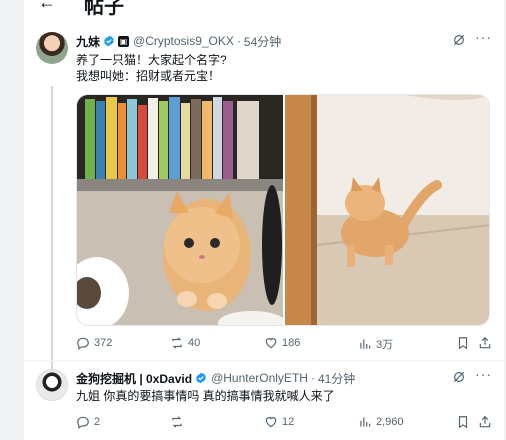  Describe the element at coordinates (52, 236) in the screenshot. I see `thread-line` at that location.